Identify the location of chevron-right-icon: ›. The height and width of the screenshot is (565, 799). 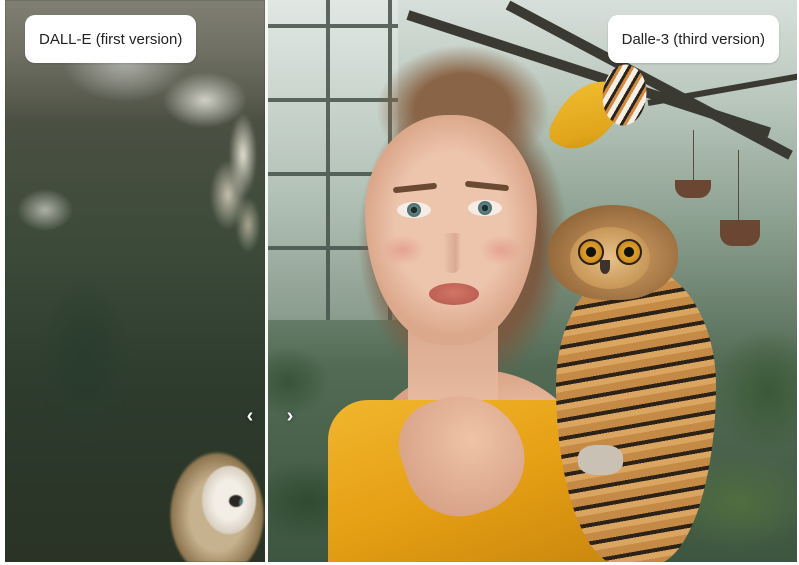
(290, 416).